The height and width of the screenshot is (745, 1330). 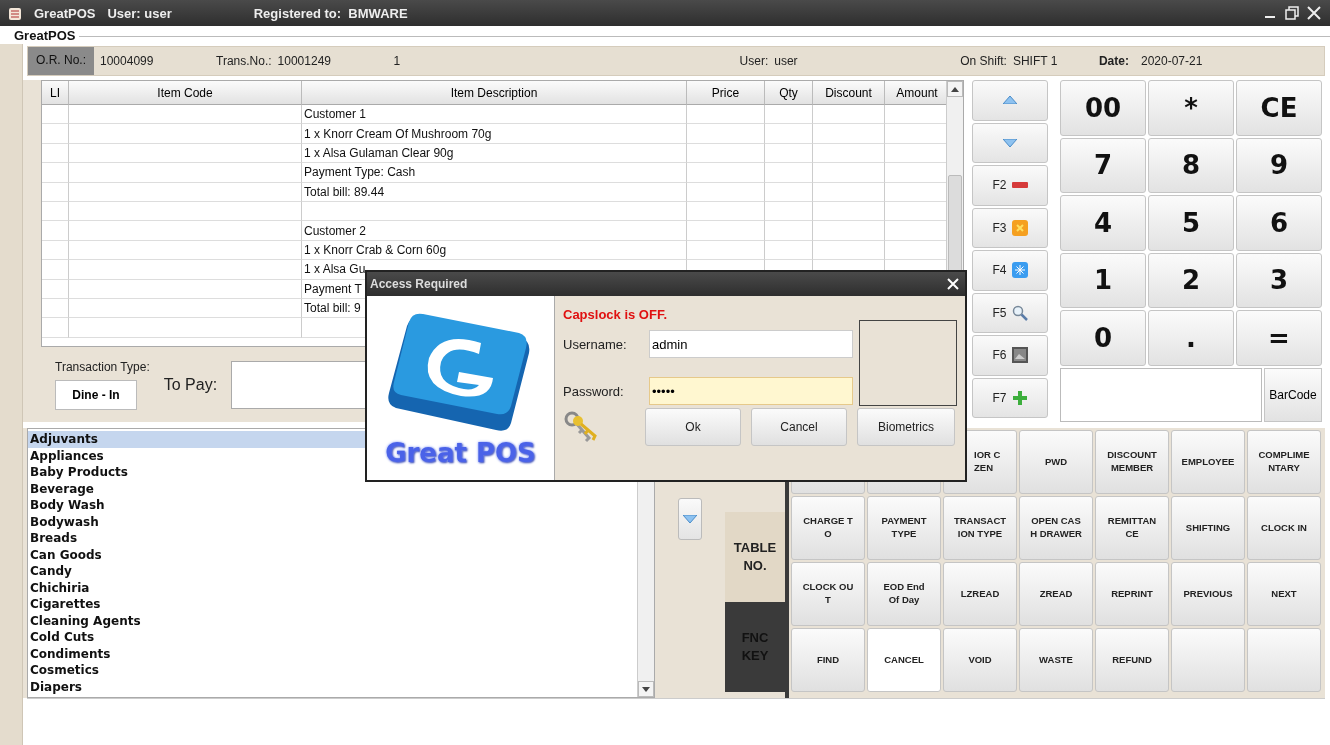 I want to click on side-tab: TABLE NO., so click(x=755, y=557).